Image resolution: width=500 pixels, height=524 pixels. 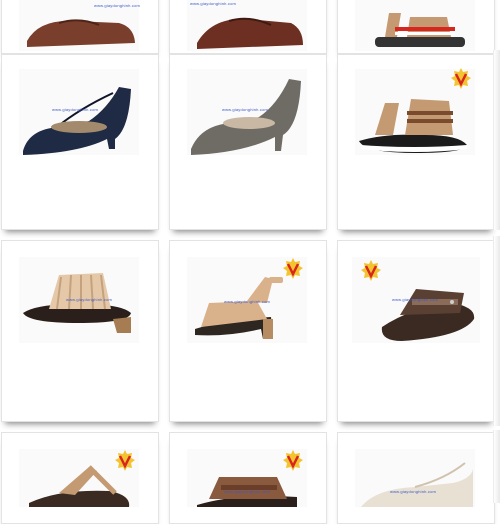 I want to click on product-card-row1-col1: www.giaydonghinh.com, so click(x=80, y=27).